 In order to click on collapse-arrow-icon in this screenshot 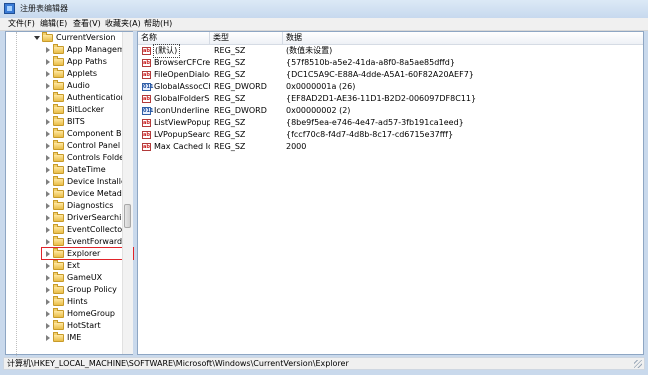, I will do `click(37, 38)`.